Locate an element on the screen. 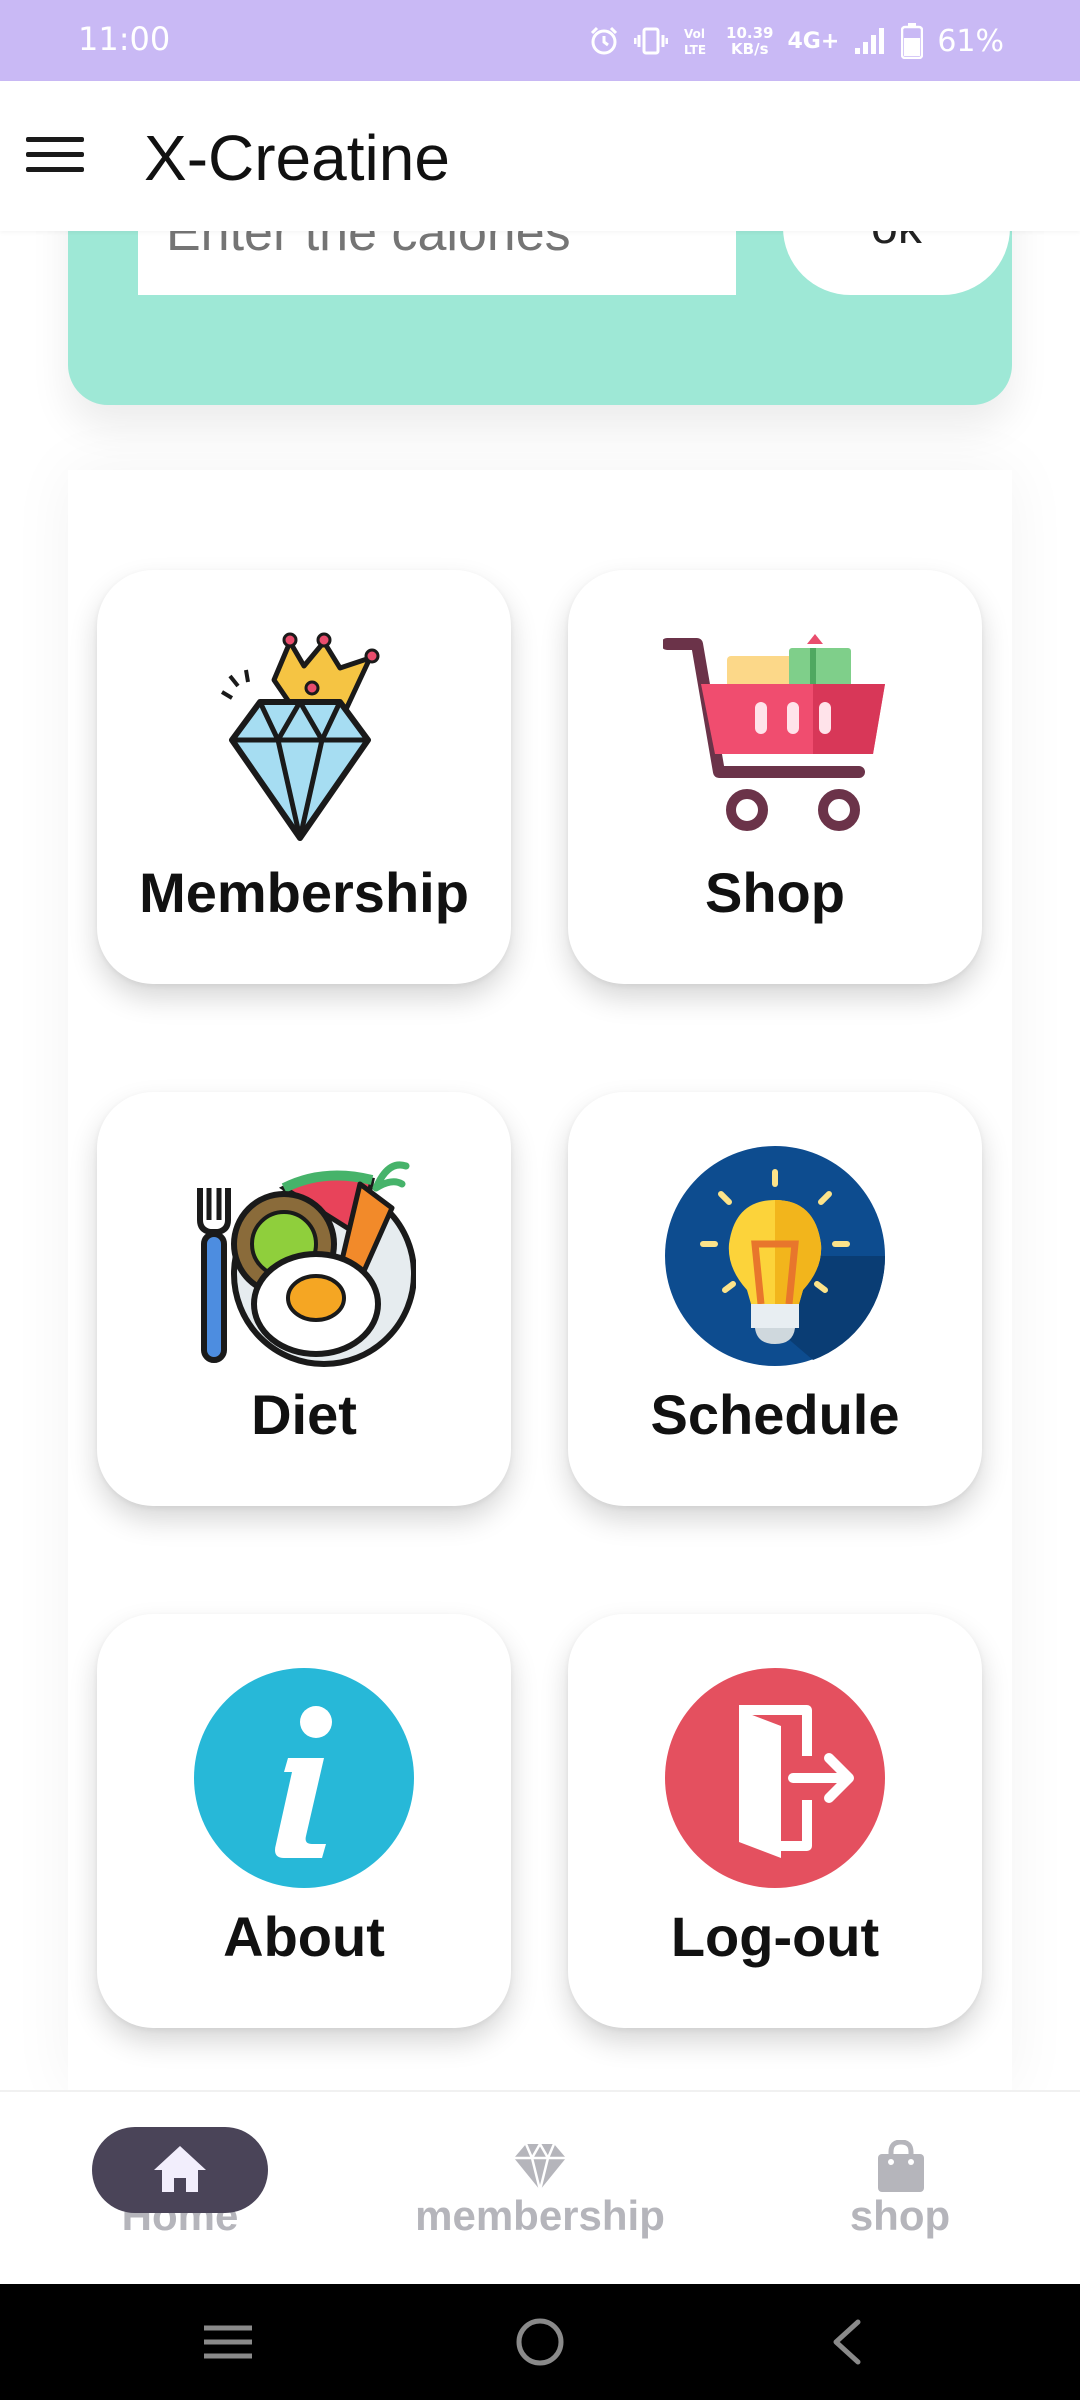  back-icon is located at coordinates (846, 2342).